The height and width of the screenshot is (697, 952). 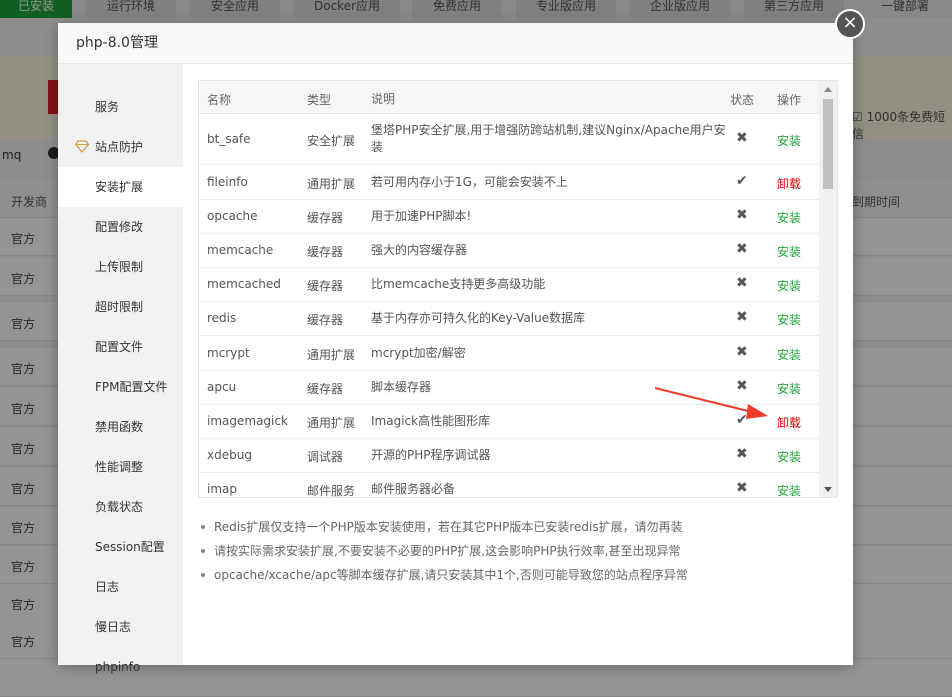 What do you see at coordinates (828, 144) in the screenshot?
I see `scroll-thumb` at bounding box center [828, 144].